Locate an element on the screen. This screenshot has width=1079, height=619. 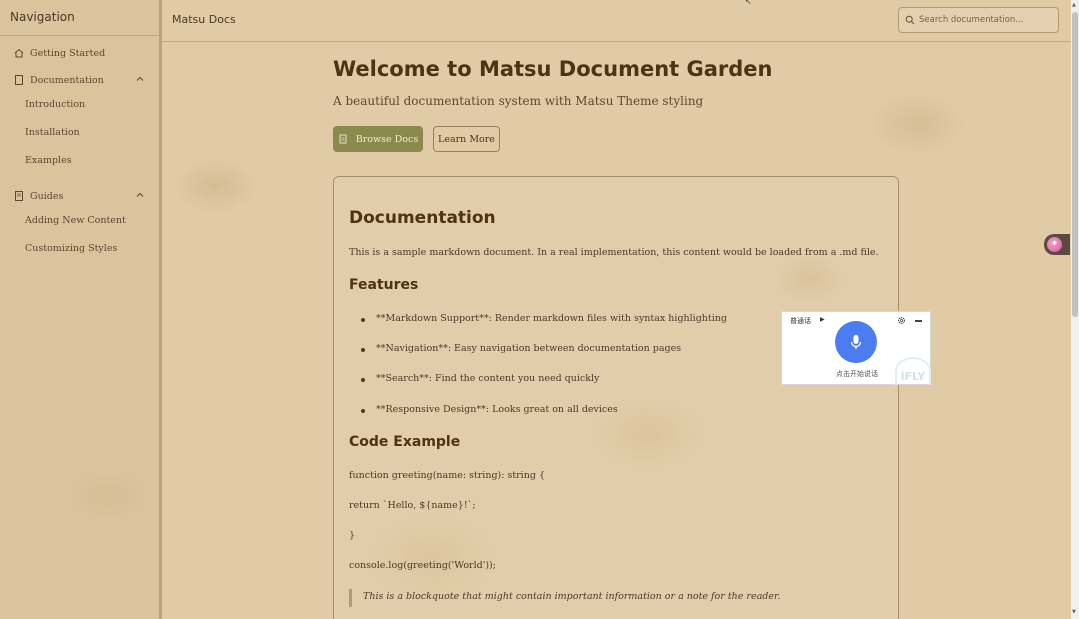
voice-input-widget: 普通话 ▶ 点击开始说话 iFLY is located at coordinates (856, 348).